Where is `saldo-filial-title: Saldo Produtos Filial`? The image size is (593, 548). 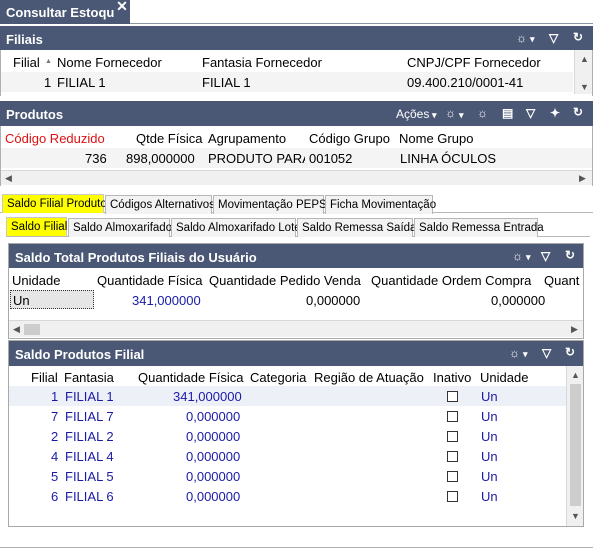 saldo-filial-title: Saldo Produtos Filial is located at coordinates (80, 354).